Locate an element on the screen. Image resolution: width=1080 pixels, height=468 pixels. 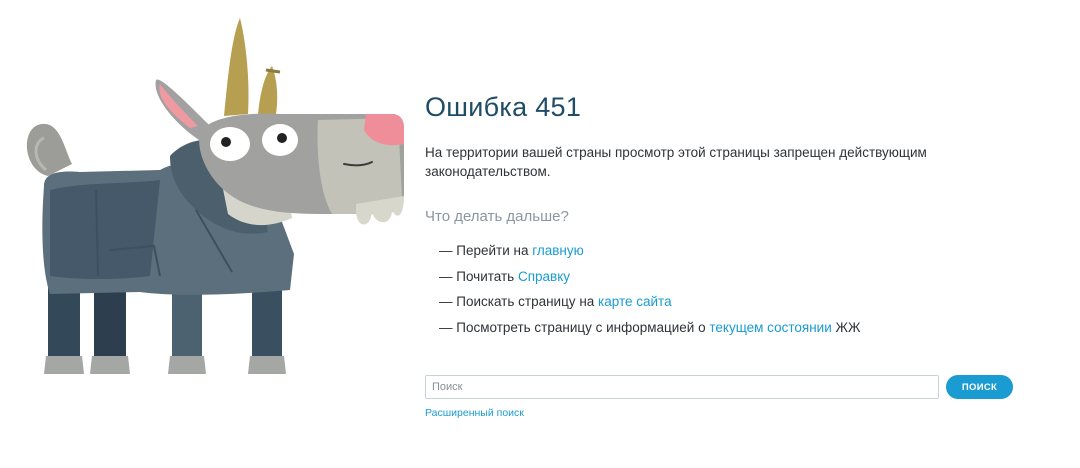
search-input is located at coordinates (682, 387).